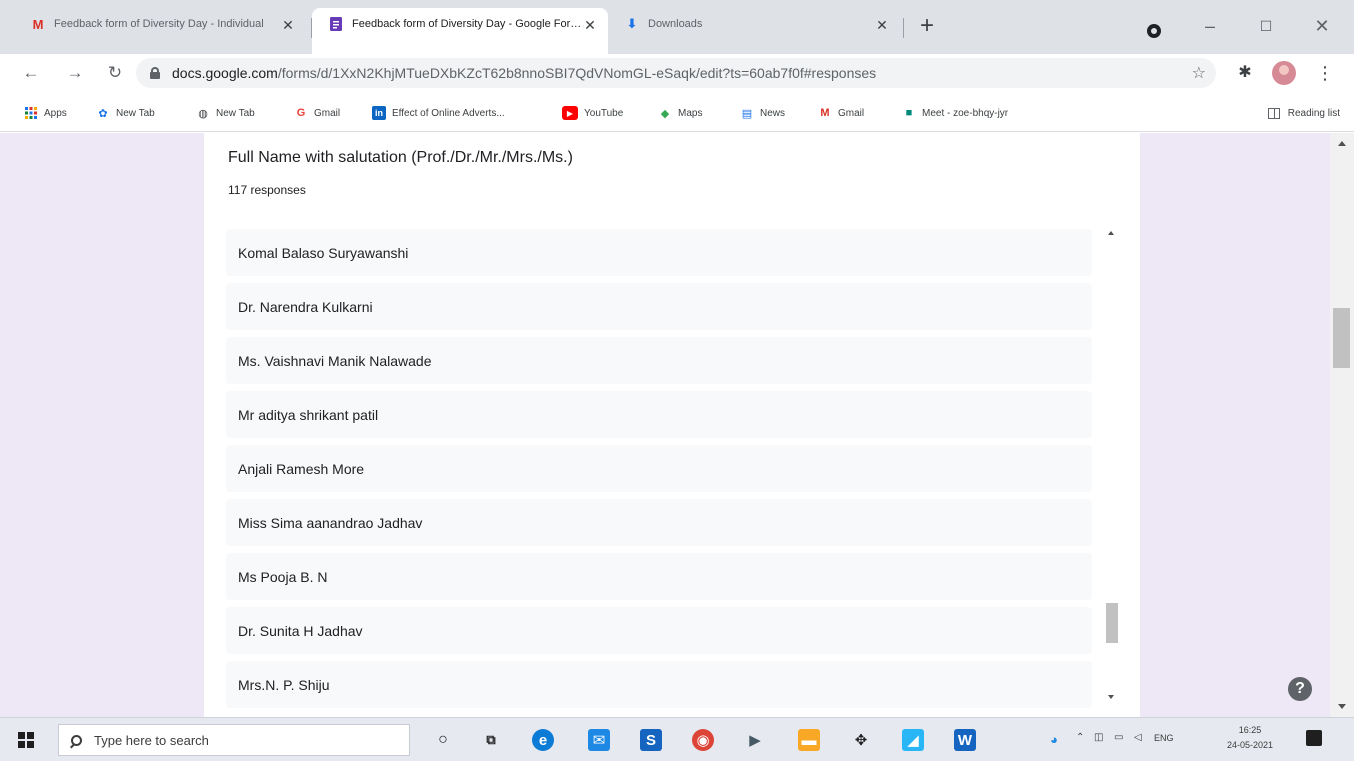 The height and width of the screenshot is (761, 1354). What do you see at coordinates (809, 740) in the screenshot?
I see `file-explorer-folder-icon: ▬` at bounding box center [809, 740].